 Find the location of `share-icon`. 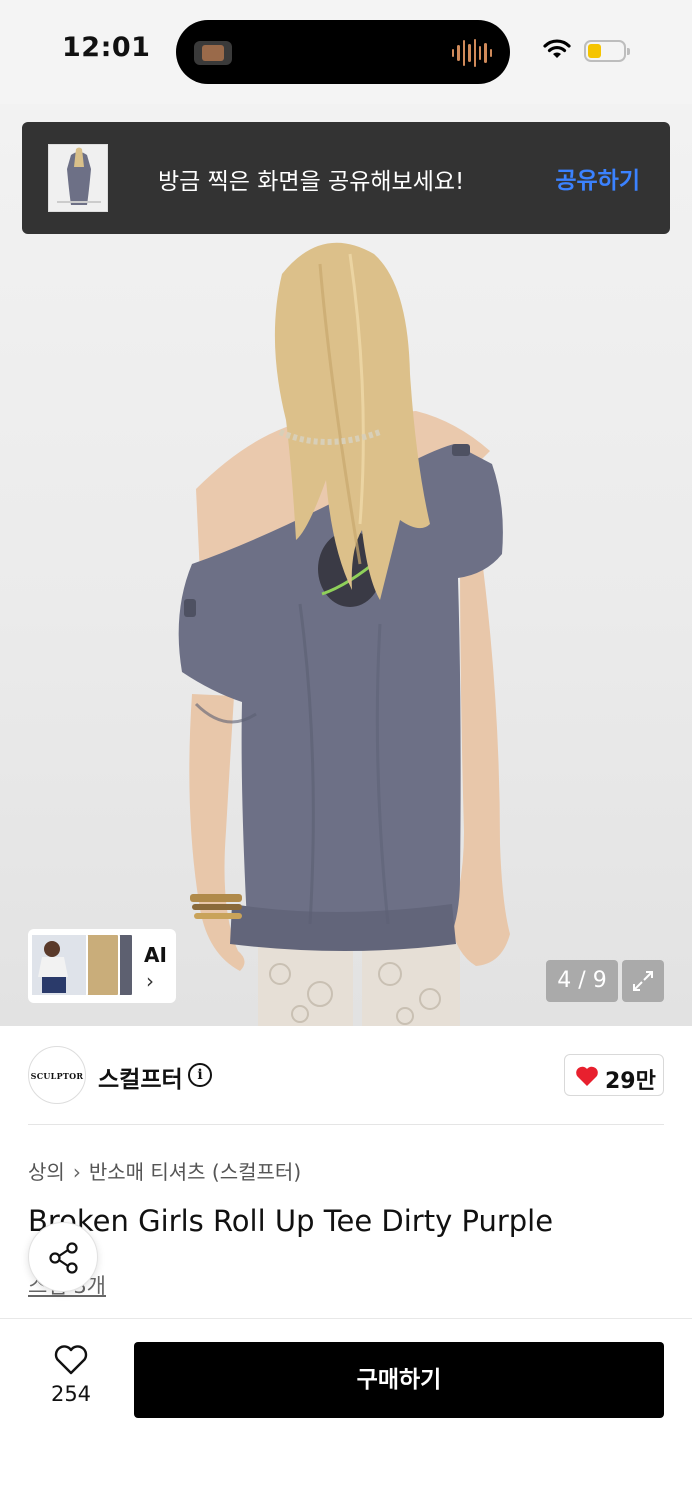

share-icon is located at coordinates (63, 1258).